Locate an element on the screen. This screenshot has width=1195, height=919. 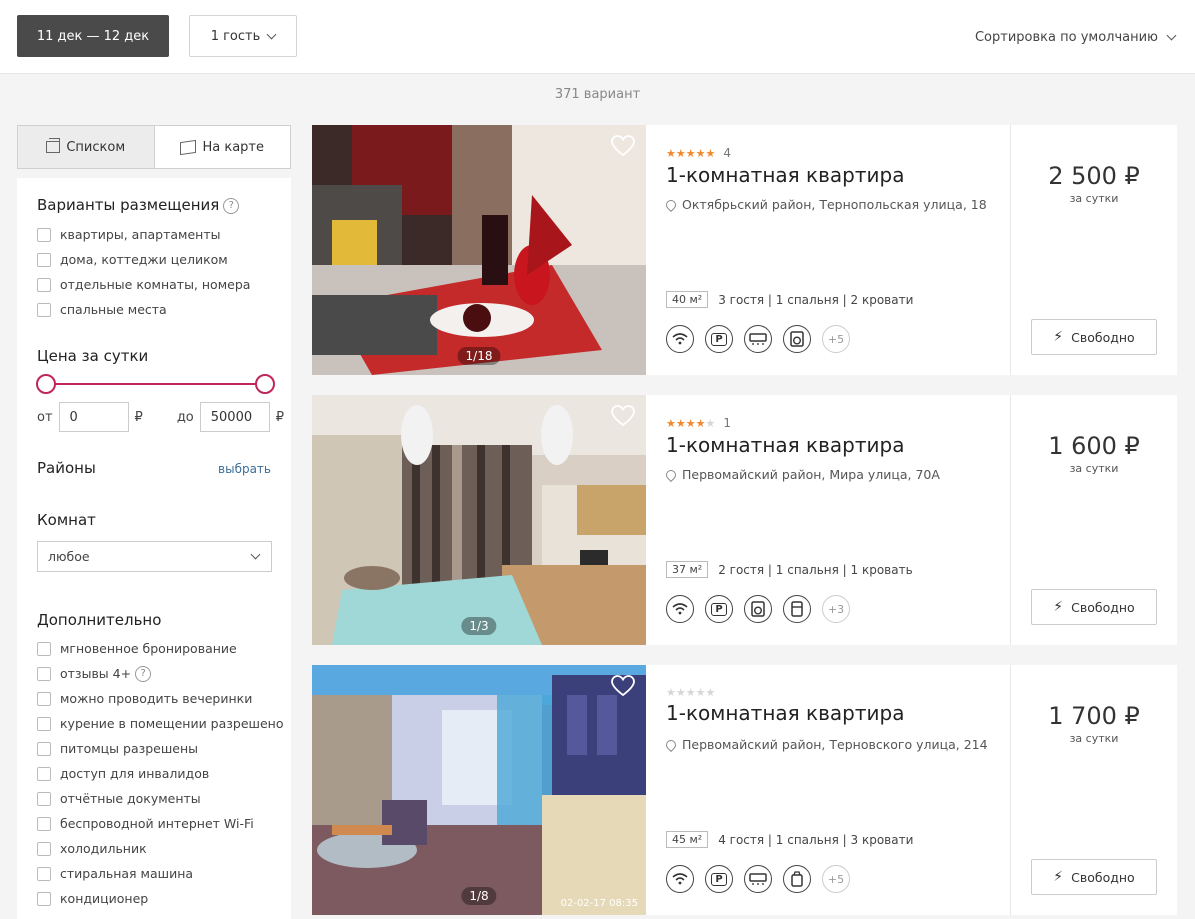
reviews-count: 4 is located at coordinates (727, 153).